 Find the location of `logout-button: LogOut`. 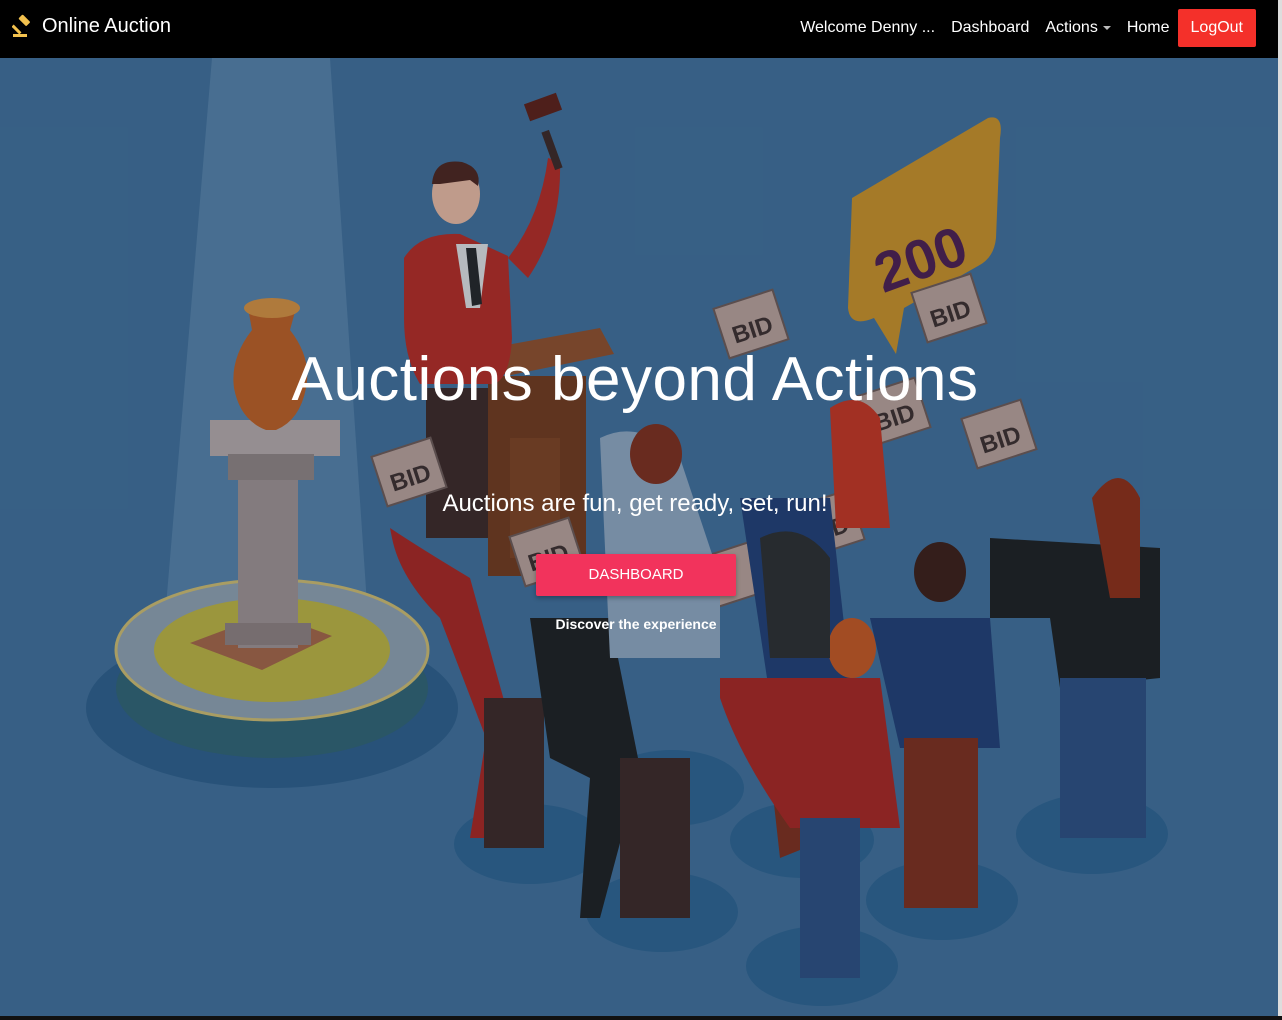

logout-button: LogOut is located at coordinates (1216, 28).